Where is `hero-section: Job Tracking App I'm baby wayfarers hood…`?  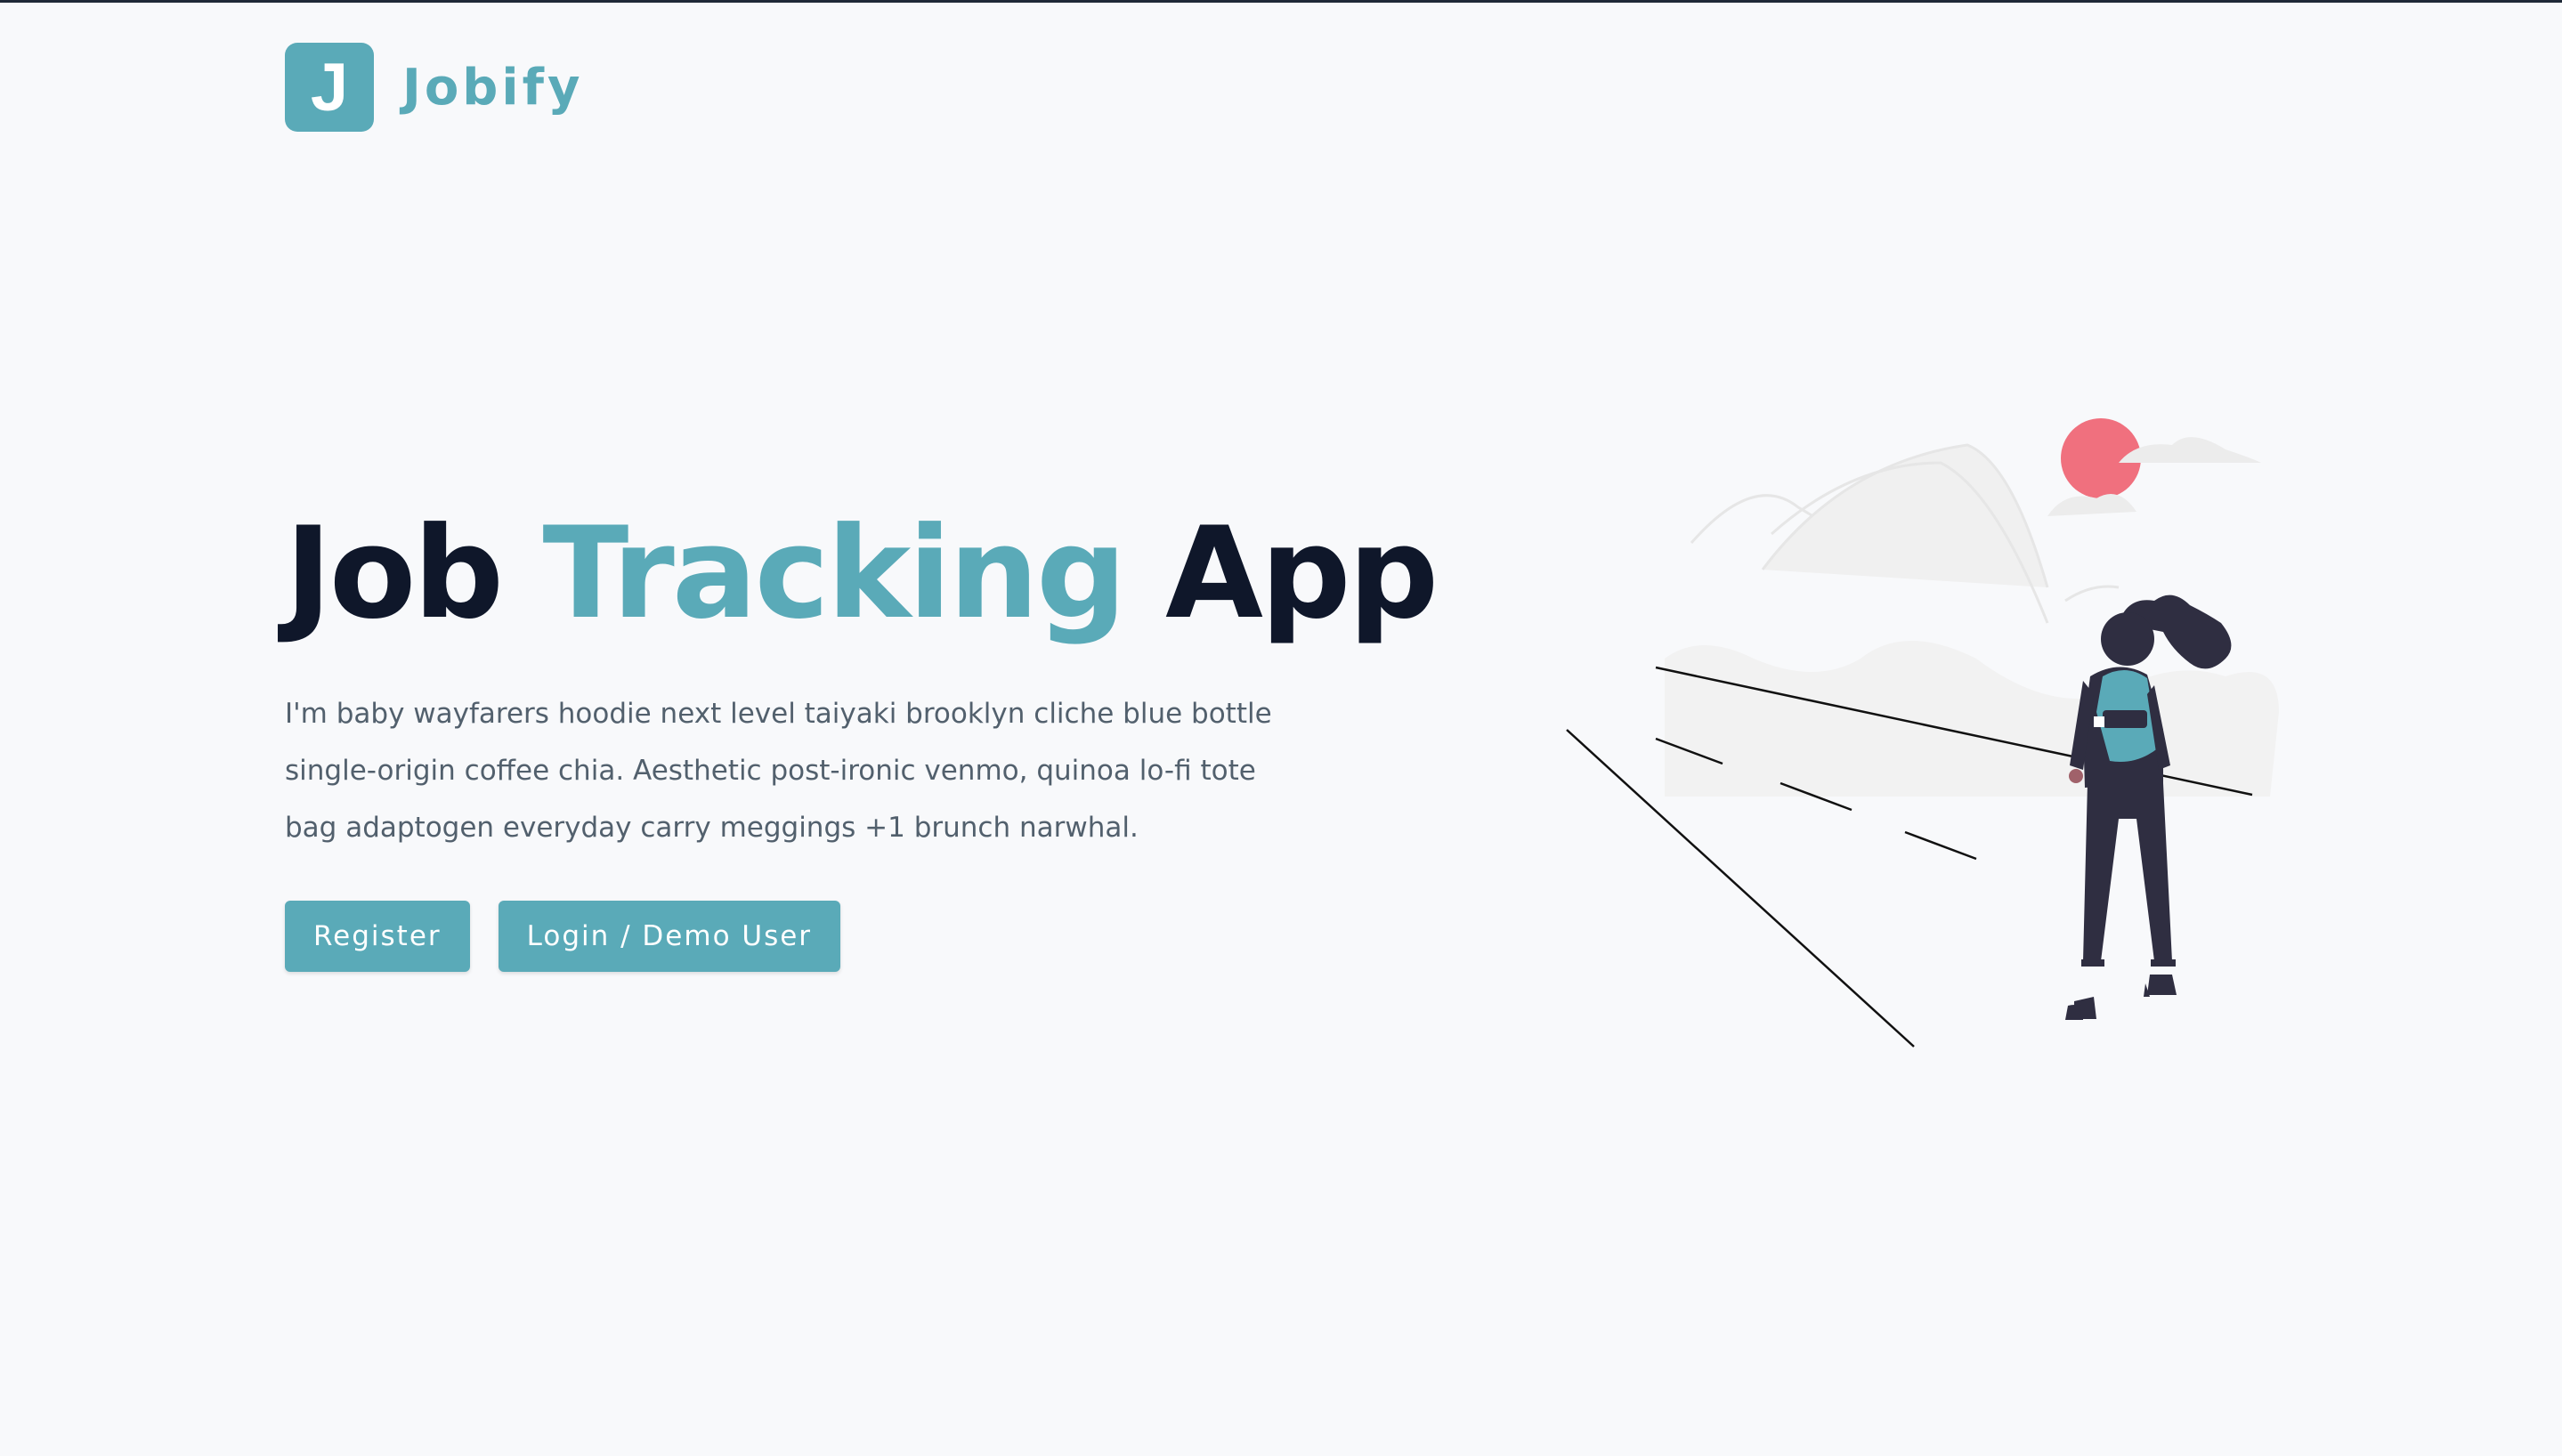
hero-section: Job Tracking App I'm baby wayfarers hood… is located at coordinates (862, 735).